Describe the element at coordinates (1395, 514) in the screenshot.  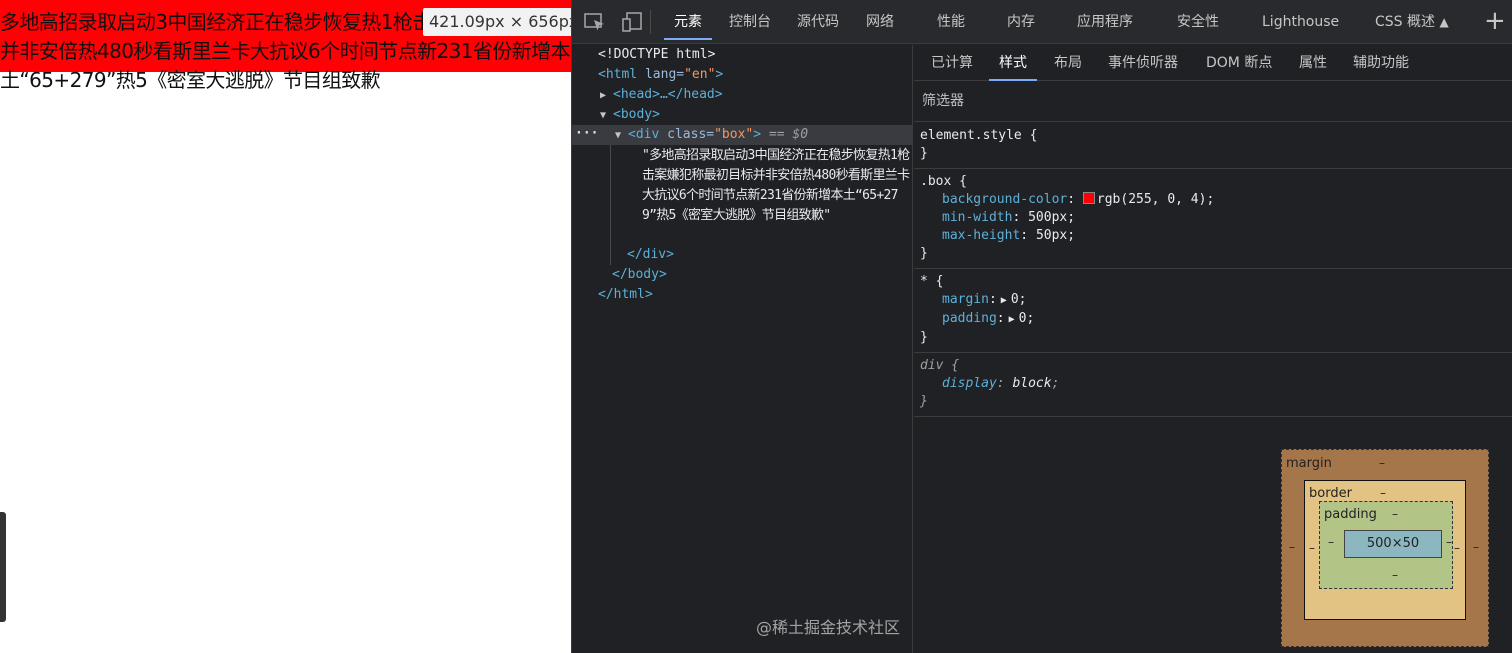
I see `padding-top-value: –` at that location.